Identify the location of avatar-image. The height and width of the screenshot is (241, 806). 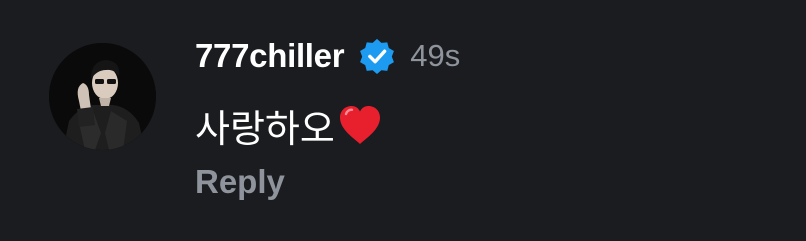
(102, 96).